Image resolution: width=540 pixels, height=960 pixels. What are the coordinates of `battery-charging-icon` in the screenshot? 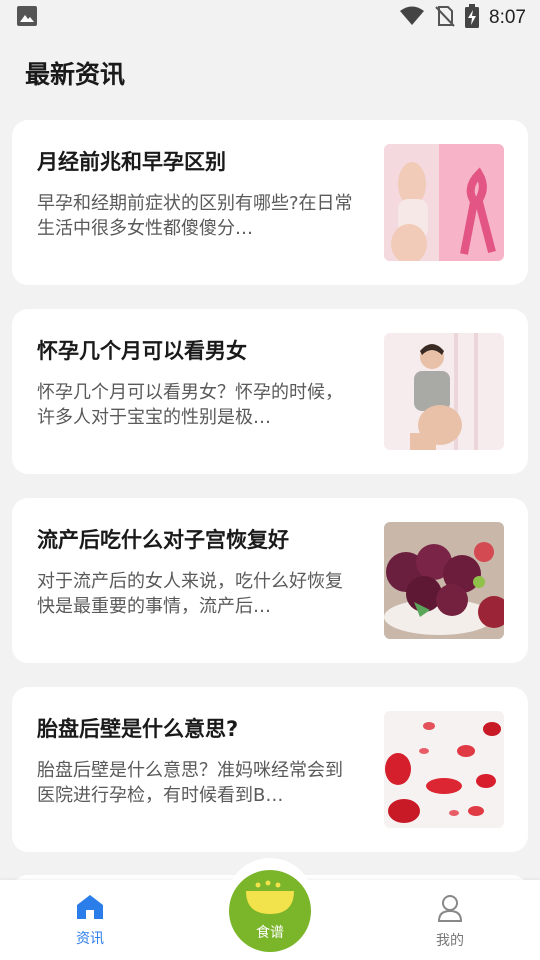 It's located at (472, 18).